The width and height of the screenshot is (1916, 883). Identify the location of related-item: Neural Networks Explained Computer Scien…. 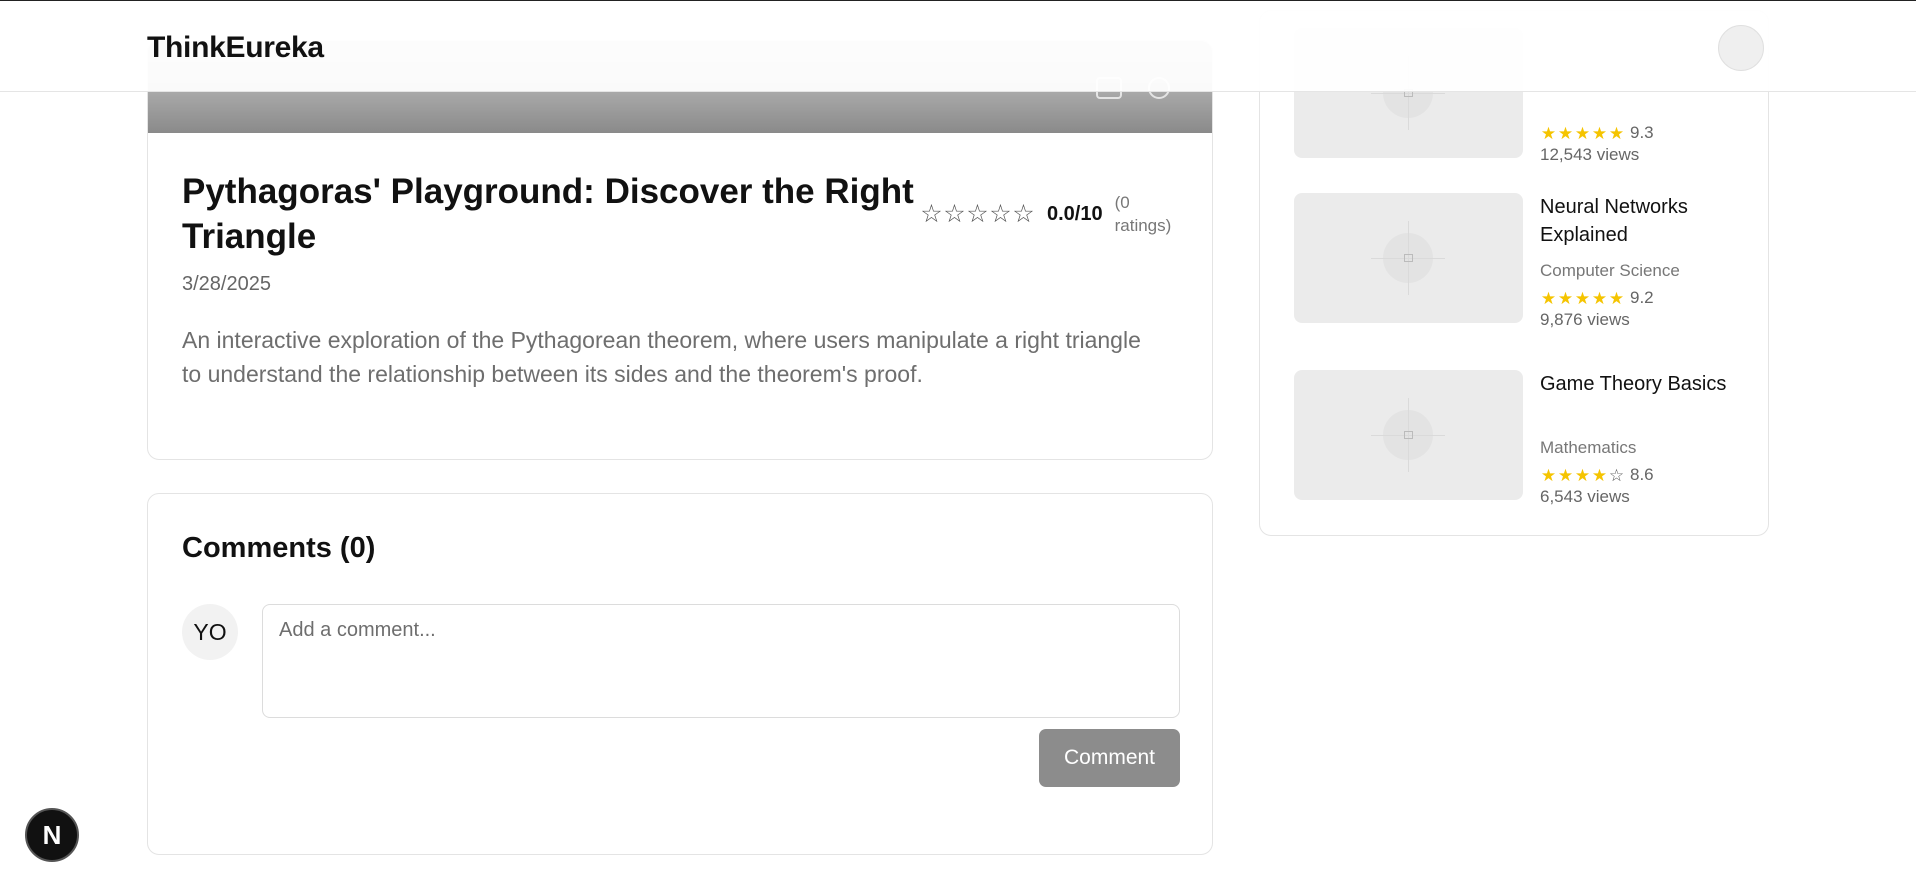
(1519, 261).